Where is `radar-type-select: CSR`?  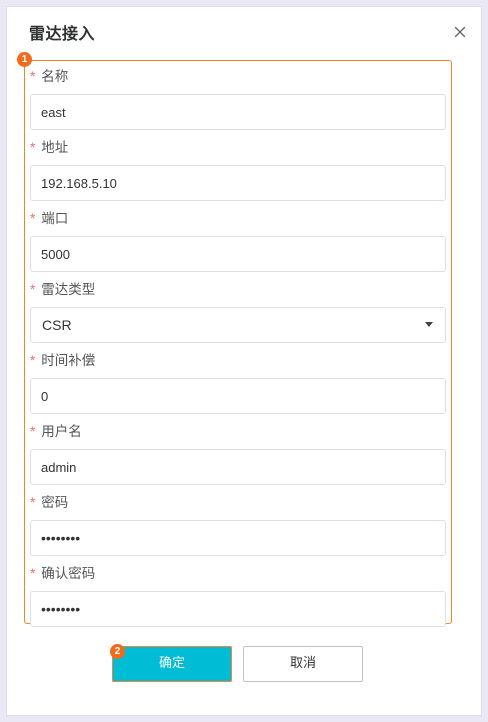
radar-type-select: CSR is located at coordinates (238, 325).